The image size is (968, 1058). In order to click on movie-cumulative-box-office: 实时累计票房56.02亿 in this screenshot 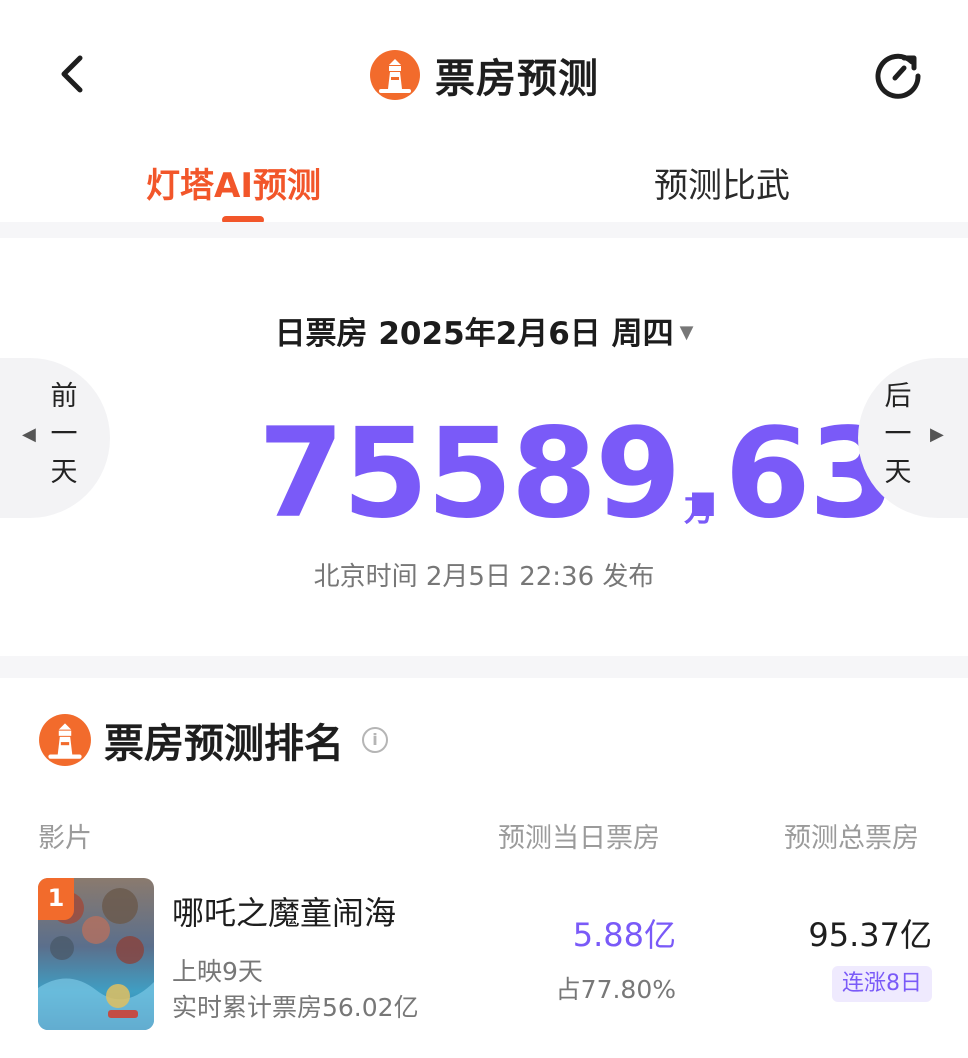, I will do `click(295, 1007)`.